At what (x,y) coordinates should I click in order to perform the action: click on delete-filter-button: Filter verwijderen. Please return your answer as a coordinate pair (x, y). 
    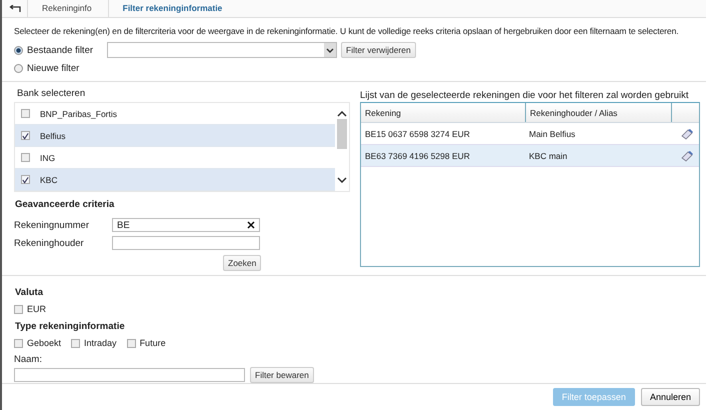
    Looking at the image, I should click on (378, 50).